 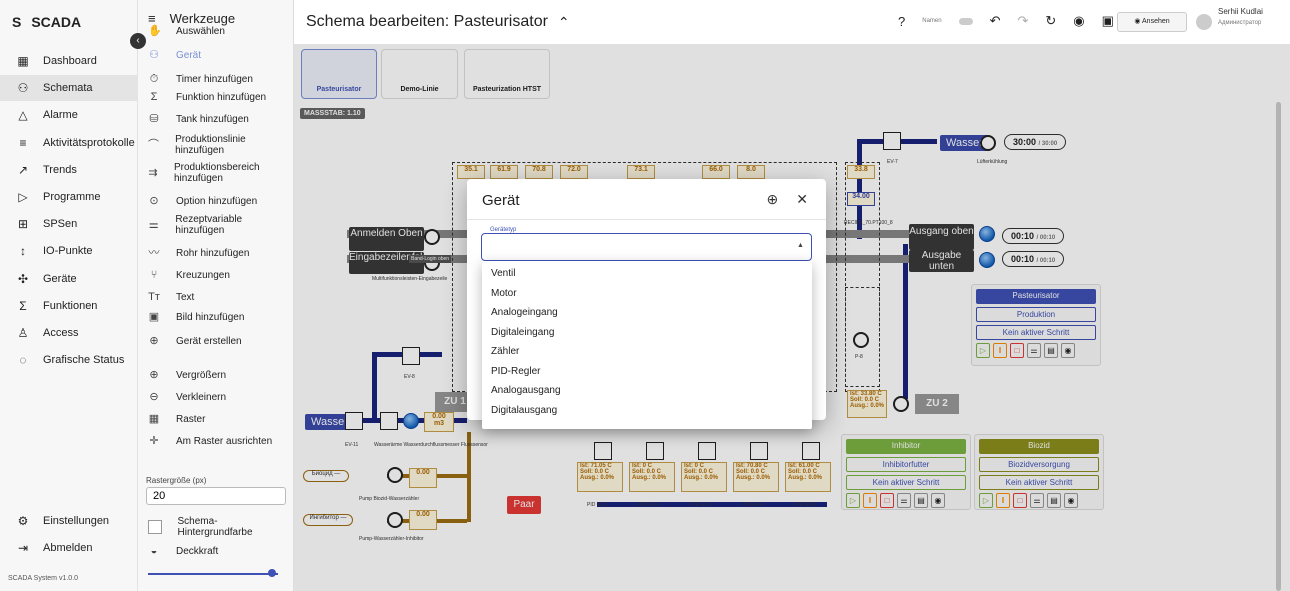 What do you see at coordinates (213, 253) in the screenshot?
I see `tool-item: 〰 Rohr hinzufügen` at bounding box center [213, 253].